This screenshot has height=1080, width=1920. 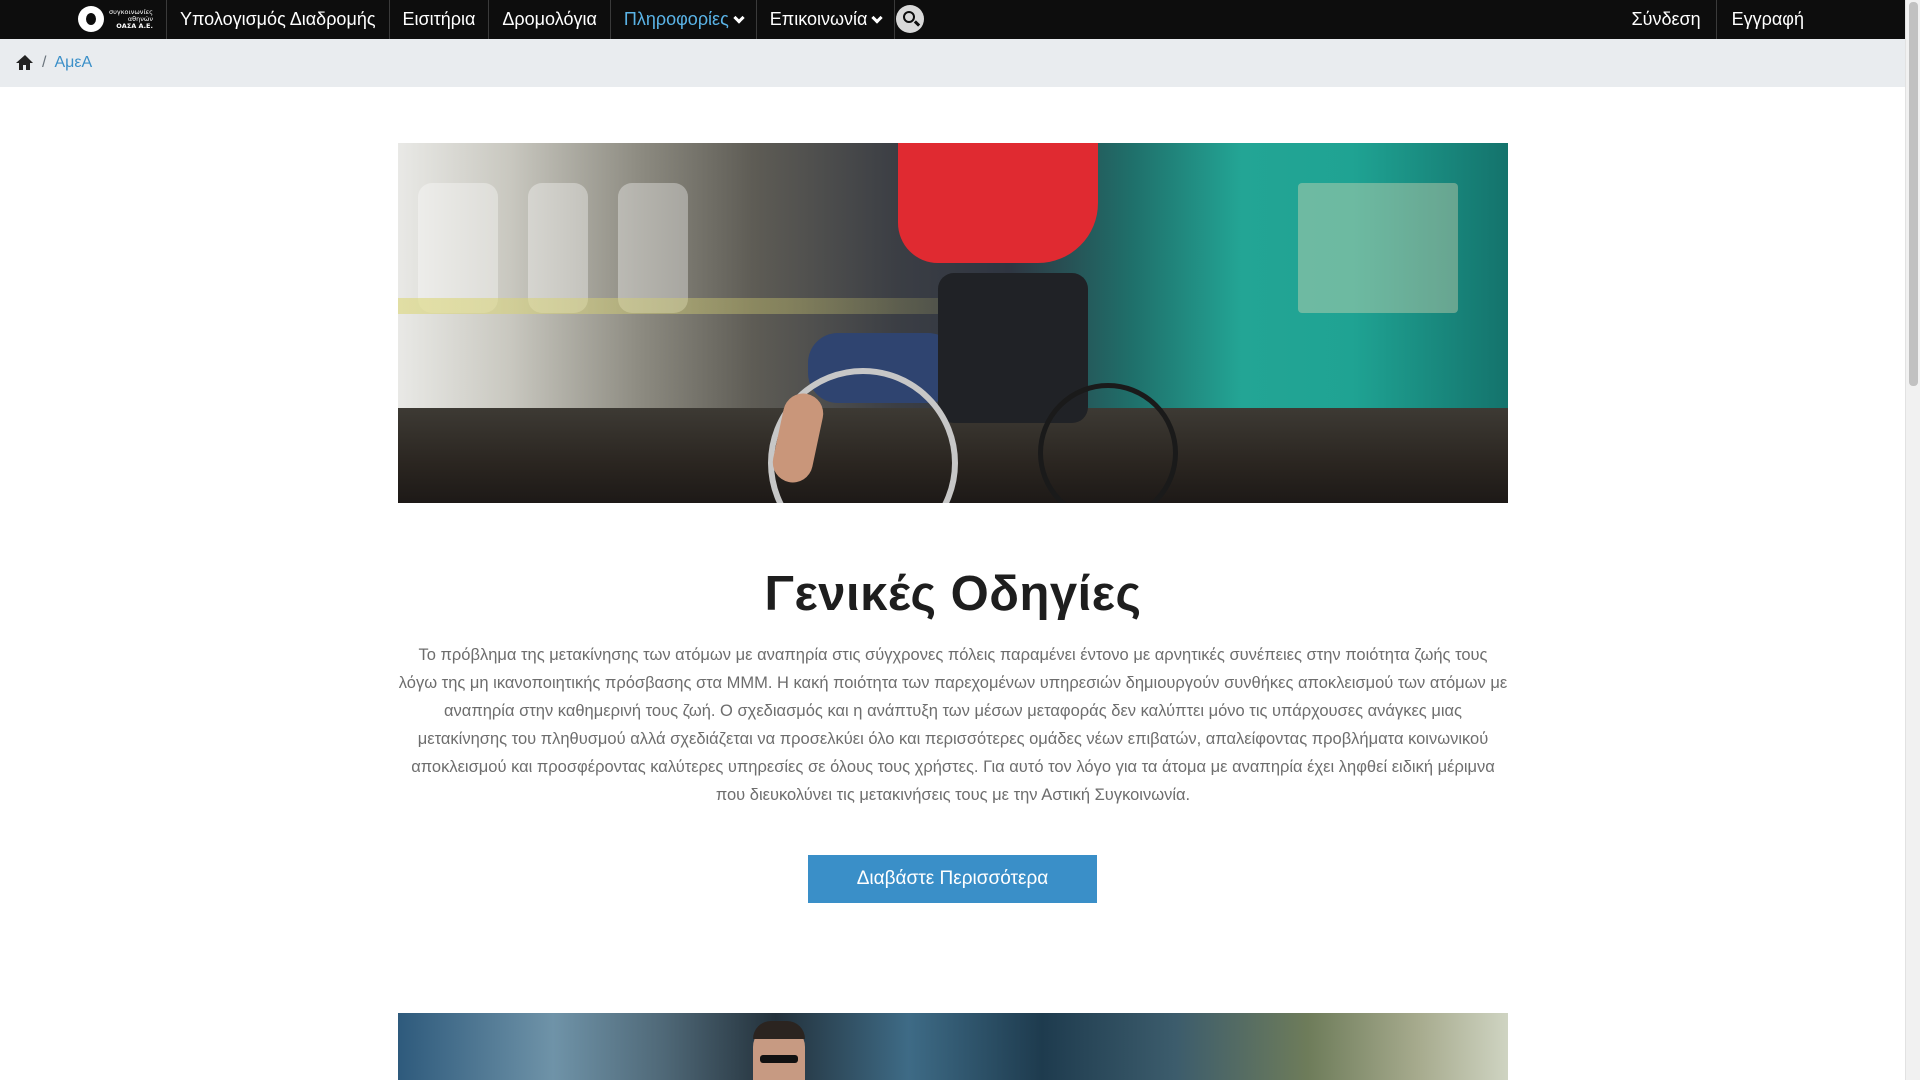 I want to click on nav-item-tickets: Εισιτήρια, so click(x=438, y=19).